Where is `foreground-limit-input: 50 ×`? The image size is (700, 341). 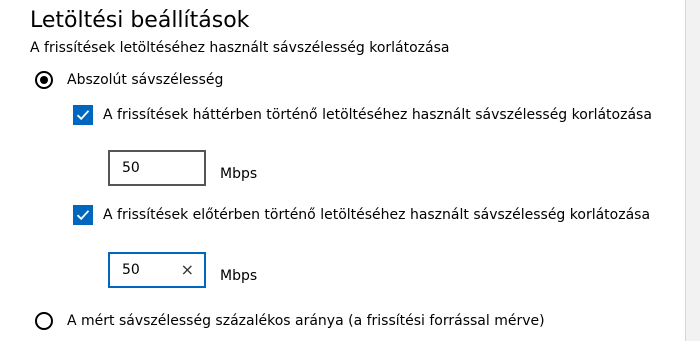 foreground-limit-input: 50 × is located at coordinates (157, 270).